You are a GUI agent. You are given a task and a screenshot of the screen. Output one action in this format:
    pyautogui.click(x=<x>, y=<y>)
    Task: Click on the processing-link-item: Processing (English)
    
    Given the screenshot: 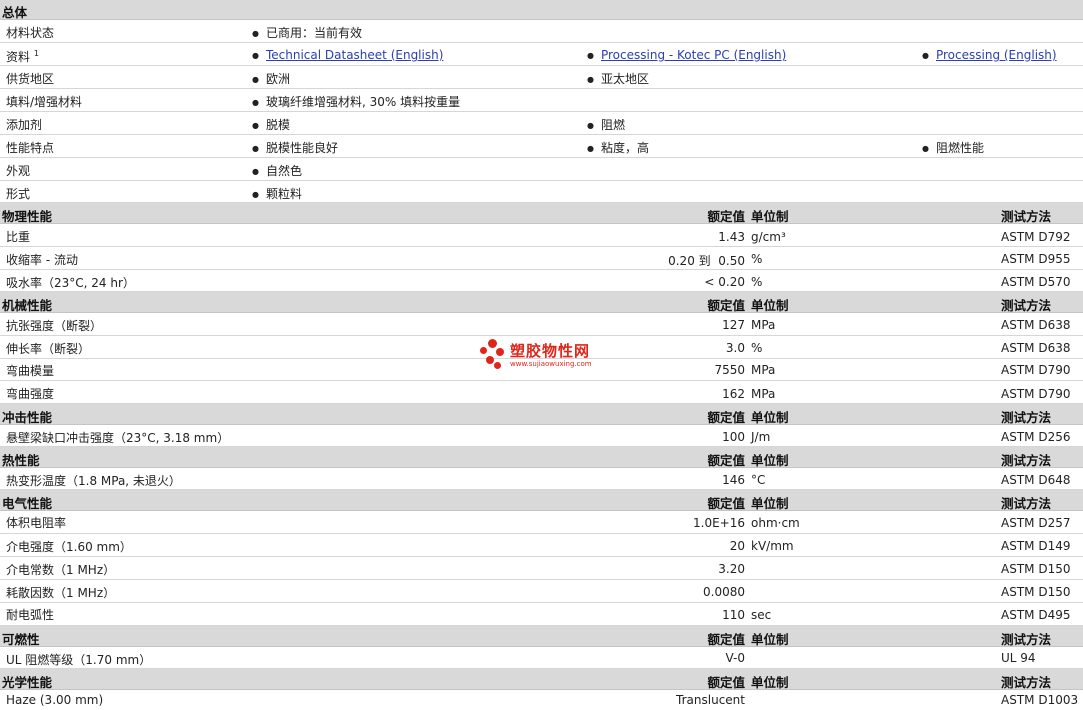 What is the action you would take?
    pyautogui.click(x=989, y=55)
    